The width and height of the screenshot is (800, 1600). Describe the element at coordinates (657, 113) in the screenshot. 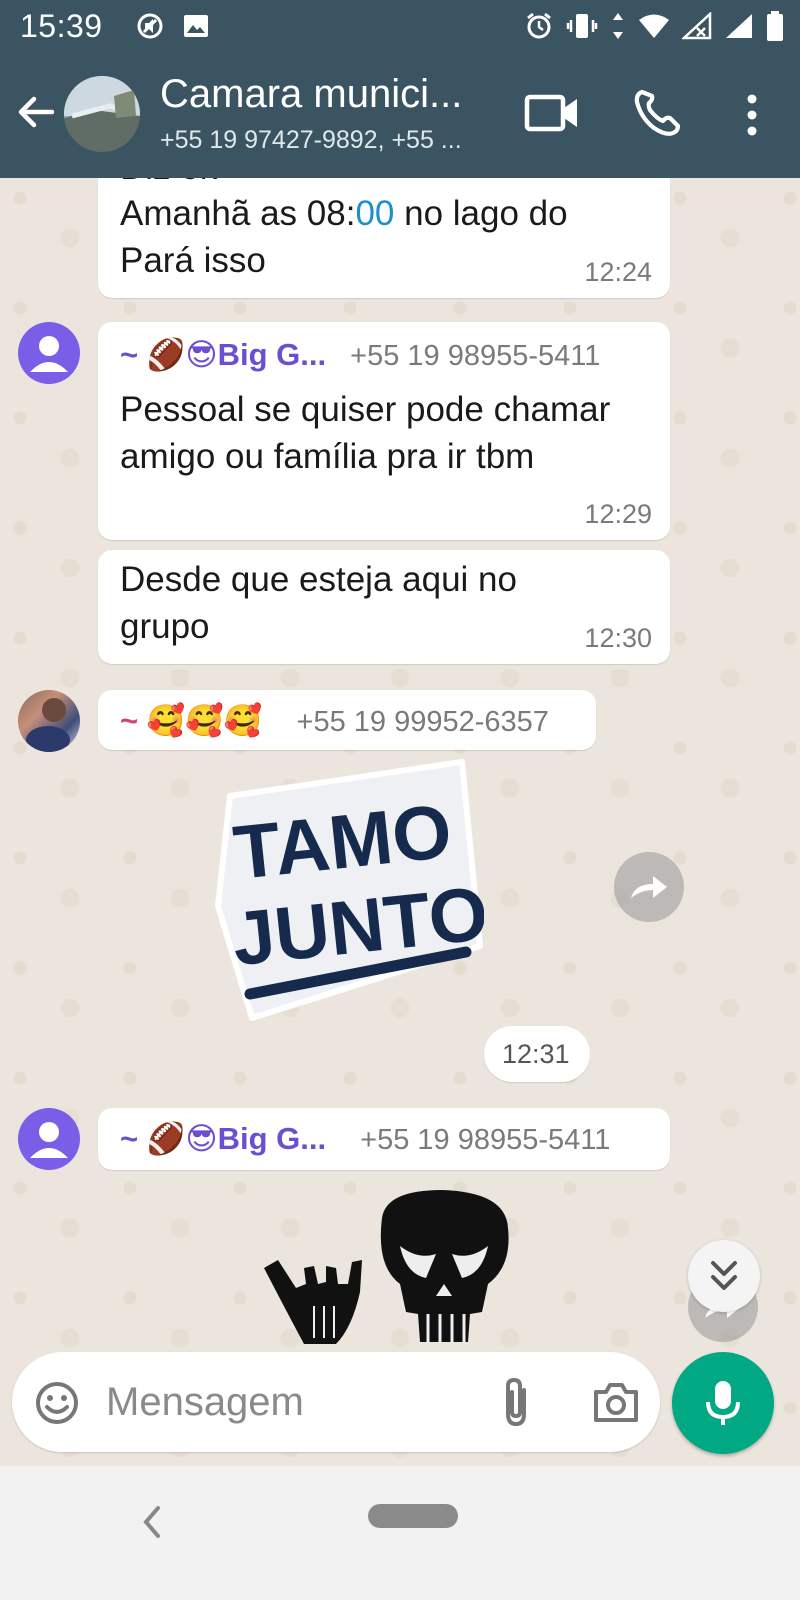

I see `phone-icon` at that location.